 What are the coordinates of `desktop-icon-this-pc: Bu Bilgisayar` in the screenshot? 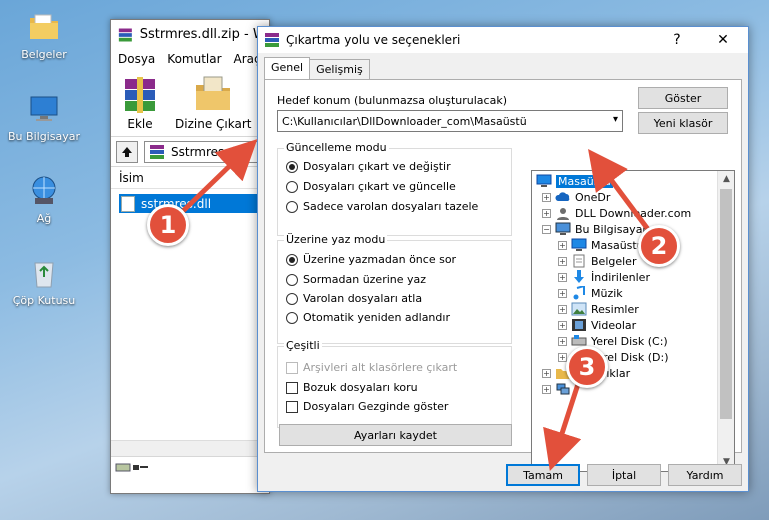 It's located at (44, 117).